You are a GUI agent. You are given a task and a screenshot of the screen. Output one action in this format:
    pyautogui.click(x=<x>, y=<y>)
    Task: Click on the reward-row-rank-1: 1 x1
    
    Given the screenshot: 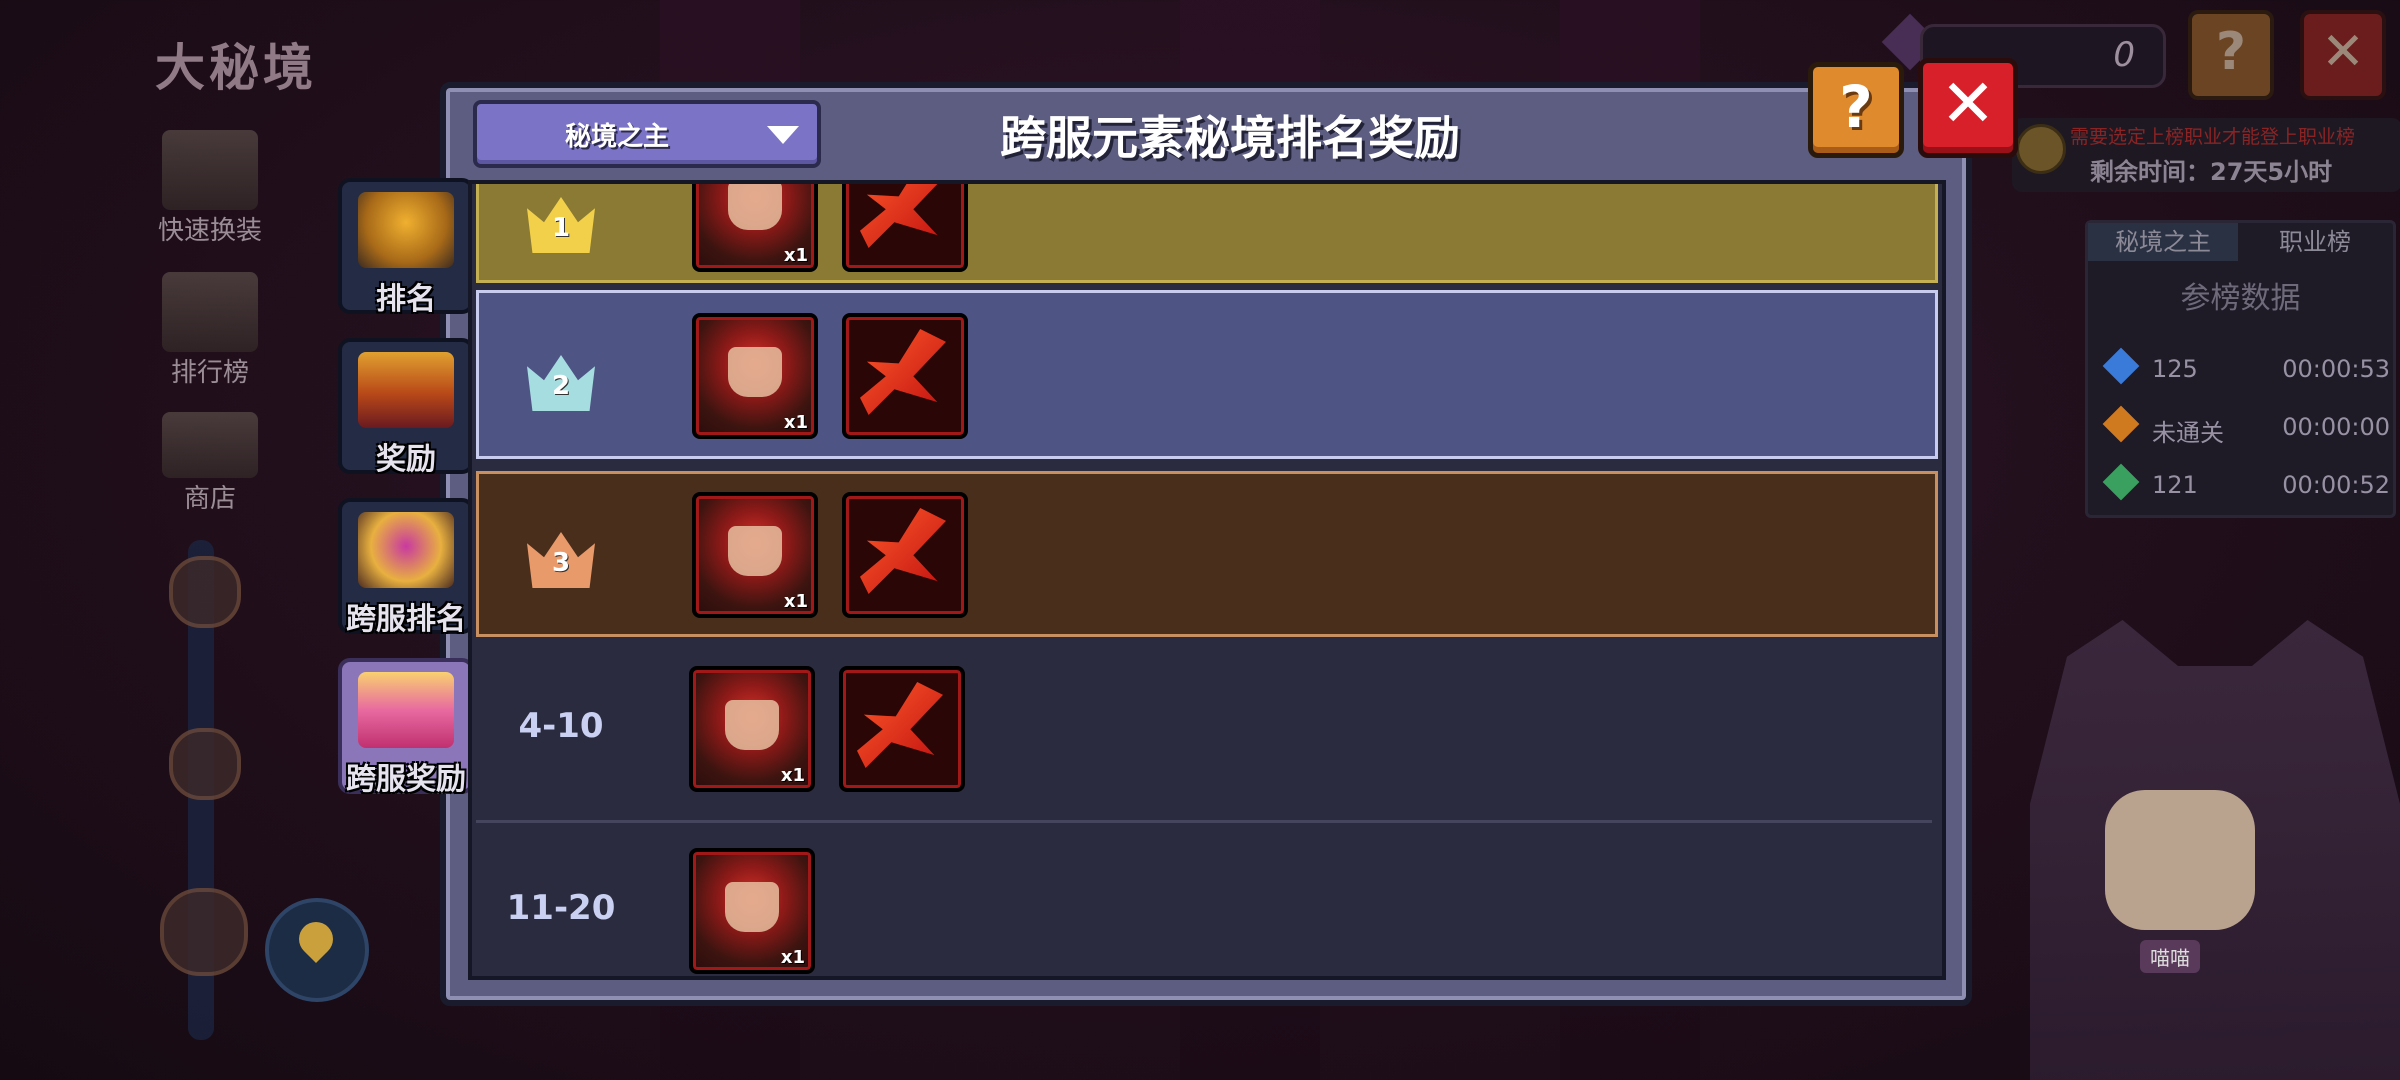 What is the action you would take?
    pyautogui.click(x=1207, y=233)
    